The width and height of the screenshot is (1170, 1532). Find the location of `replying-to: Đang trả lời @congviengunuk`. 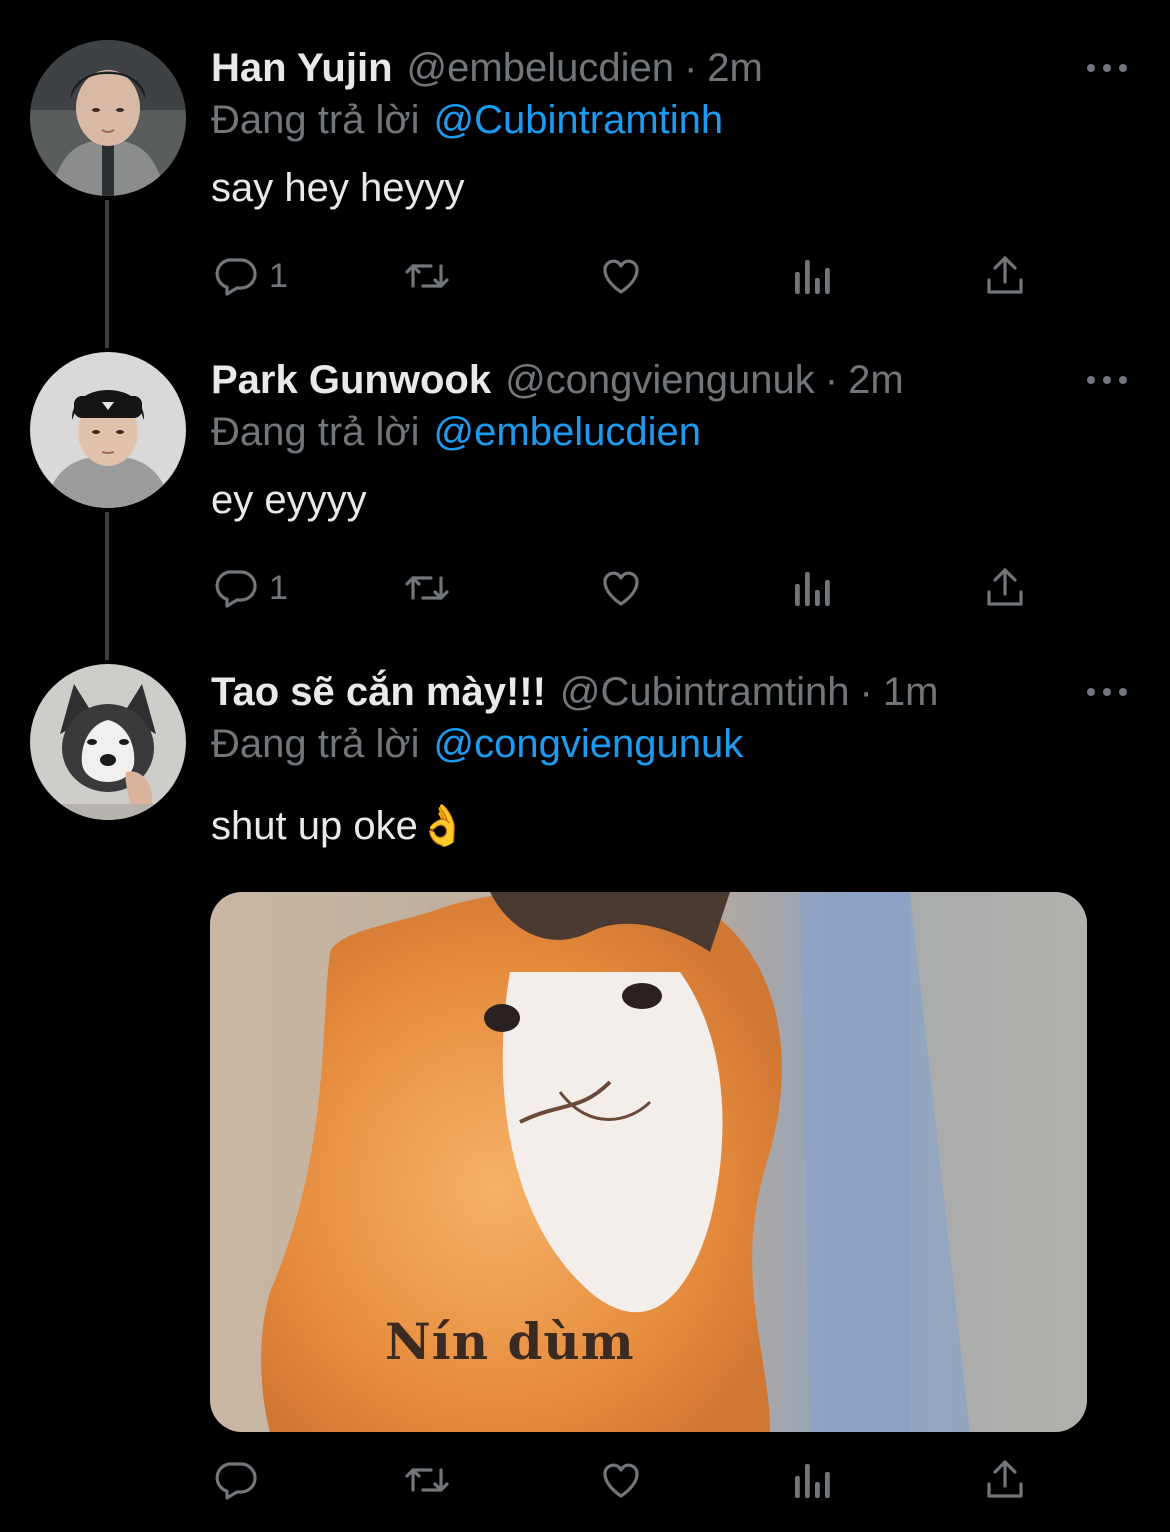

replying-to: Đang trả lời @congviengunuk is located at coordinates (477, 744).